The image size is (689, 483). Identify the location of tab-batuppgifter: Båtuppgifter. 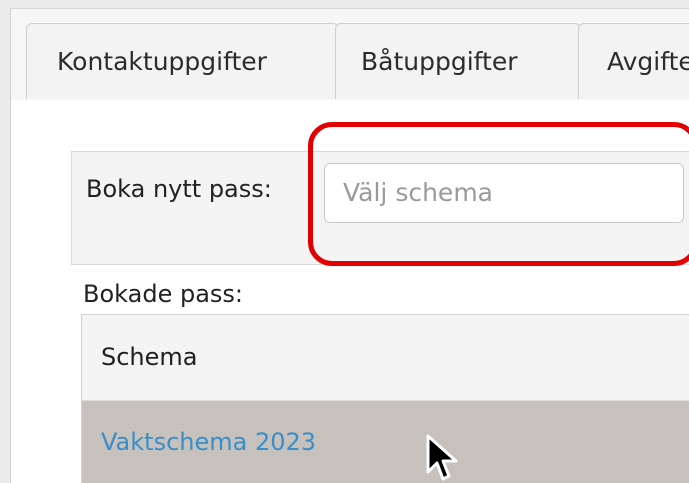
(458, 61).